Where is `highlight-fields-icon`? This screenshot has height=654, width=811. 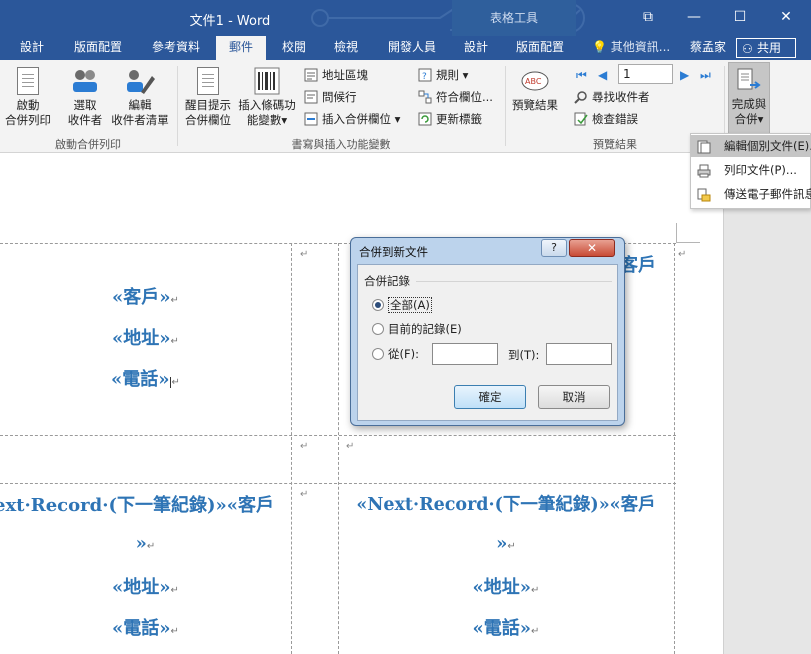 highlight-fields-icon is located at coordinates (208, 81).